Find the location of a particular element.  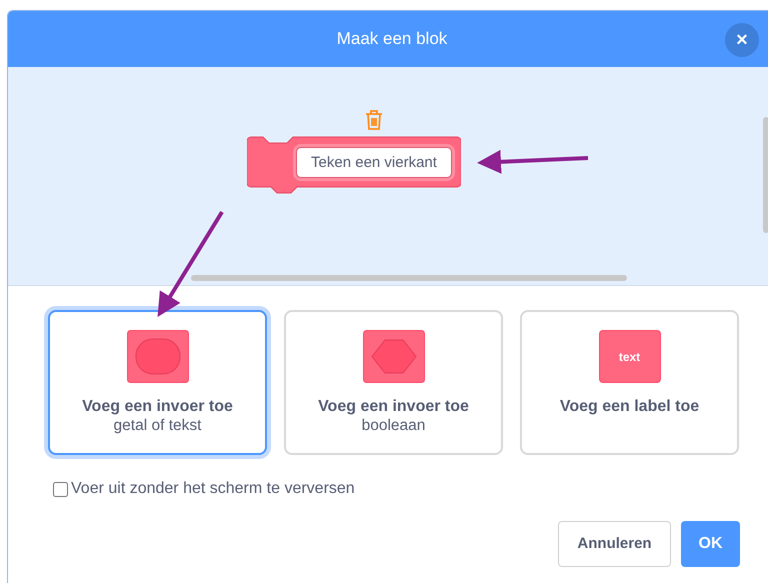

close-button: × is located at coordinates (742, 40).